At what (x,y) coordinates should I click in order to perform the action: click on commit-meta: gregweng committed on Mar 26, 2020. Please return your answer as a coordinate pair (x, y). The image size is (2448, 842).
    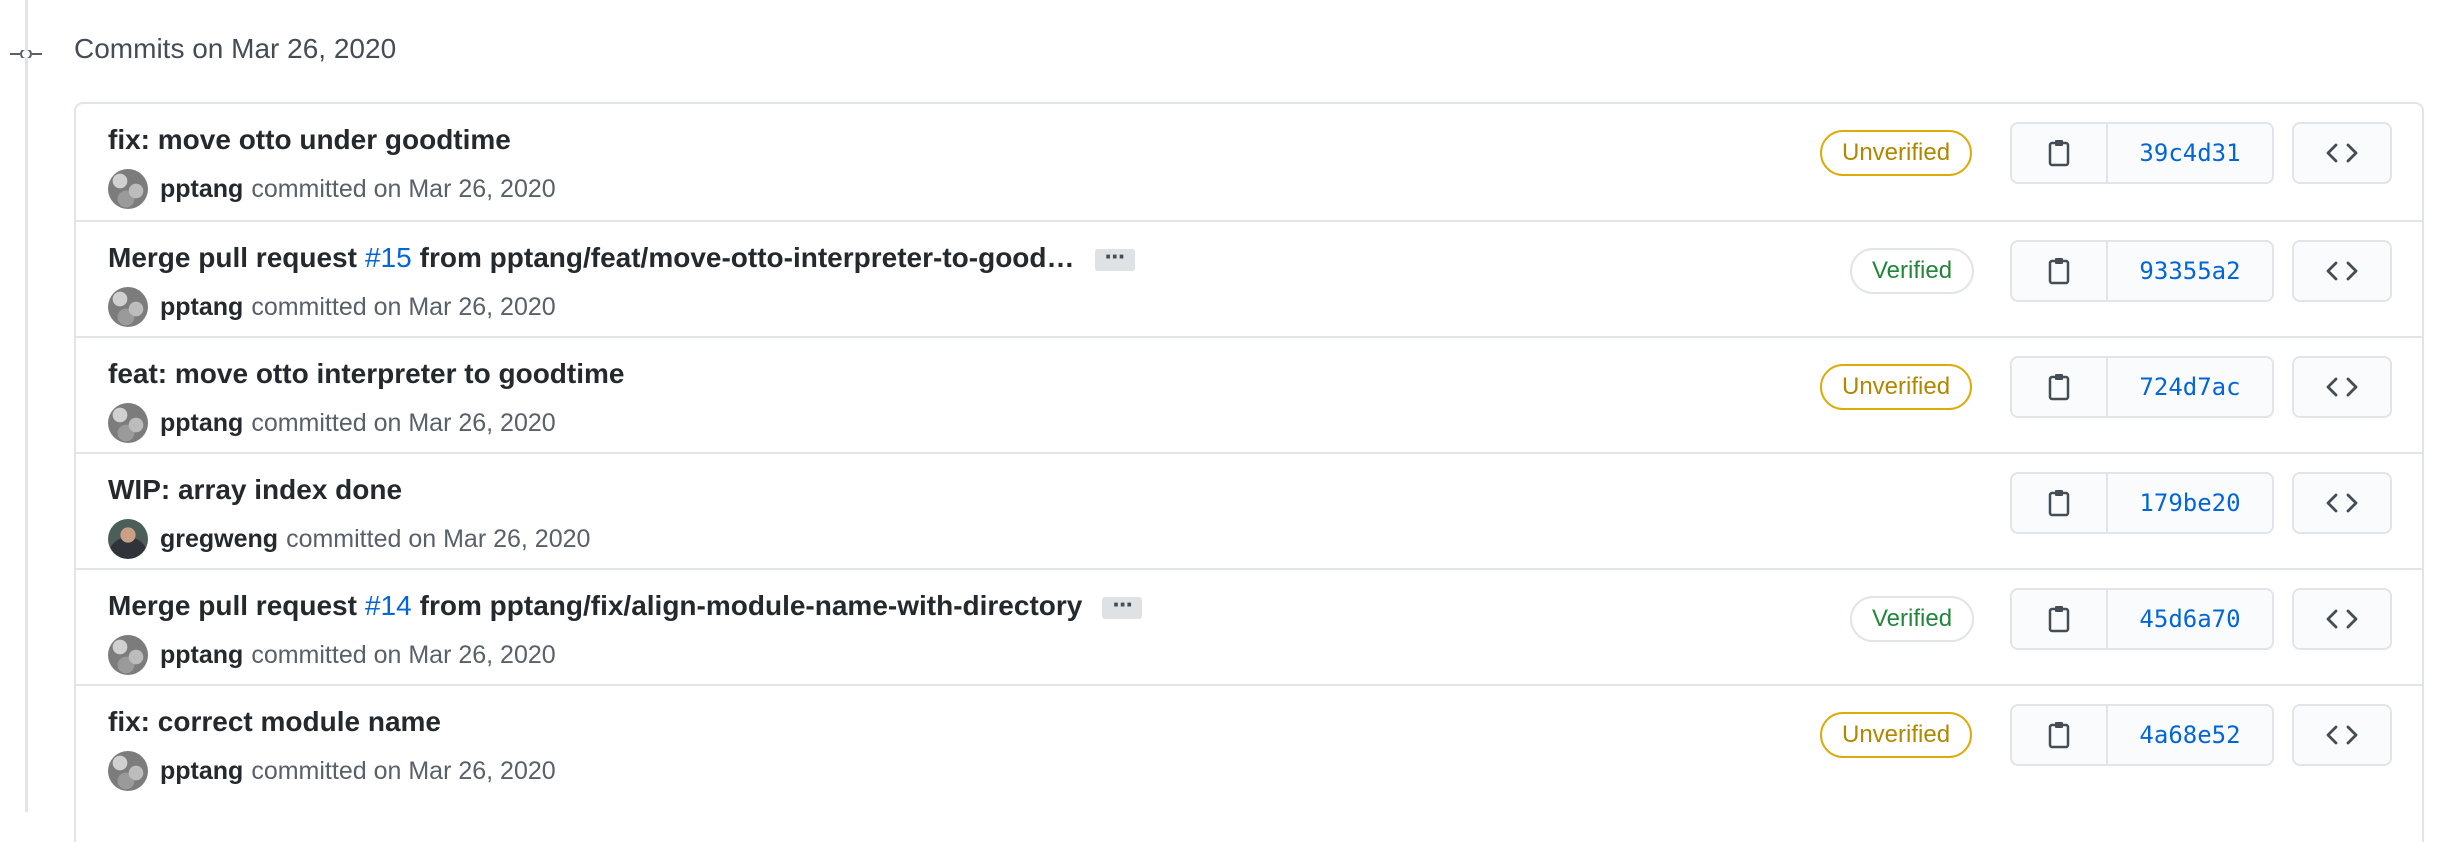
    Looking at the image, I should click on (349, 539).